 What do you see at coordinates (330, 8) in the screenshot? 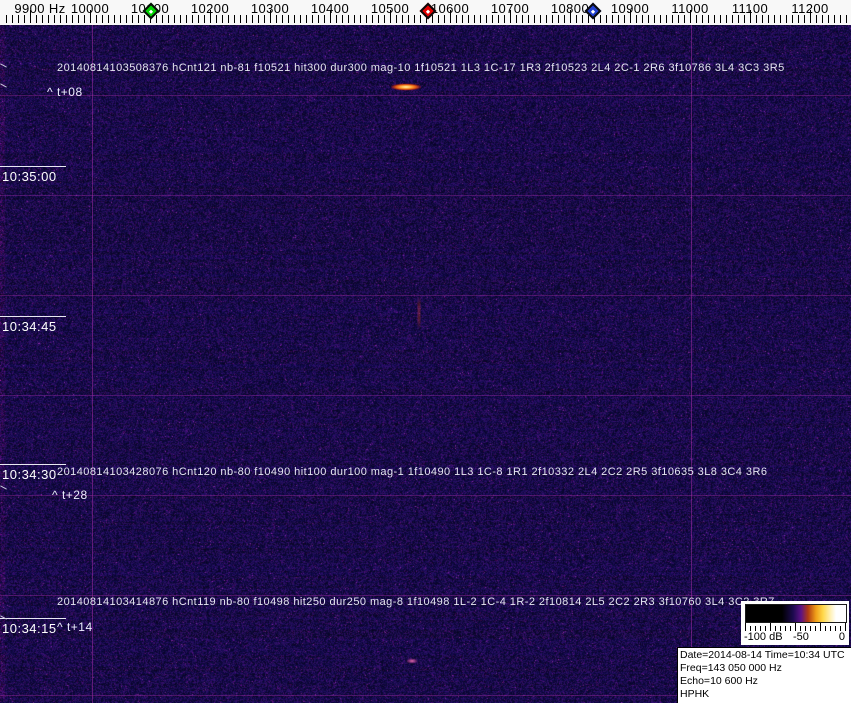
I see `freq-label: 10400` at bounding box center [330, 8].